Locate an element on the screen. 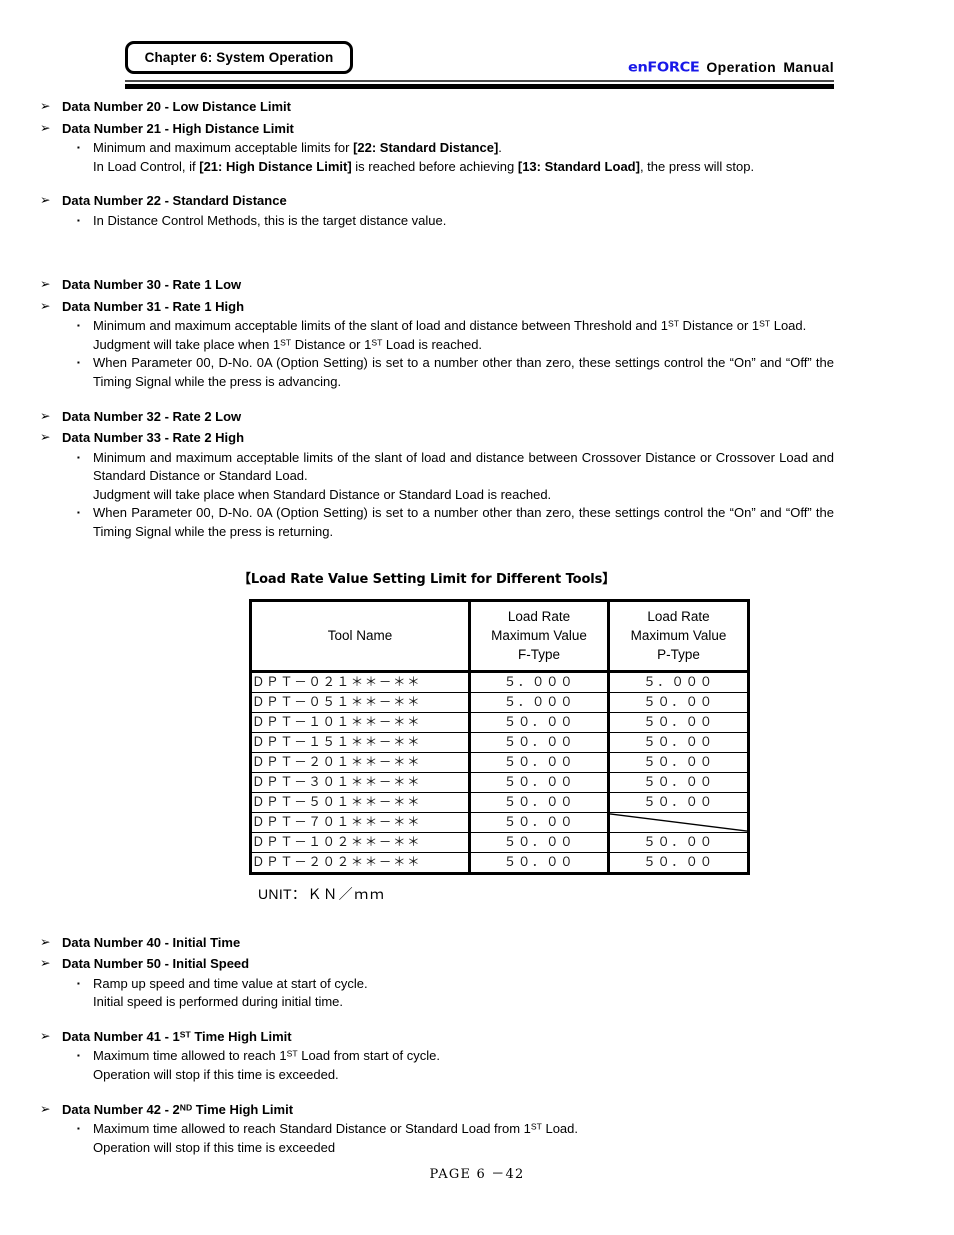 This screenshot has height=1235, width=954. unit-value: ＫＮ／ｍｍ is located at coordinates (346, 894).